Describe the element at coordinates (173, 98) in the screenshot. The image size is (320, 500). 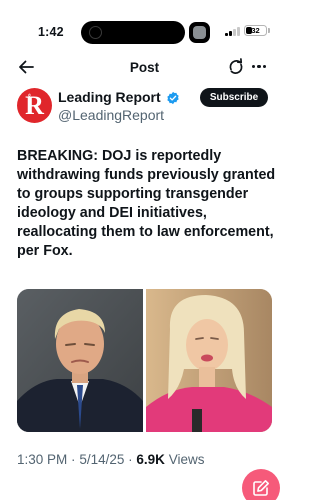
I see `verified-badge-icon` at that location.